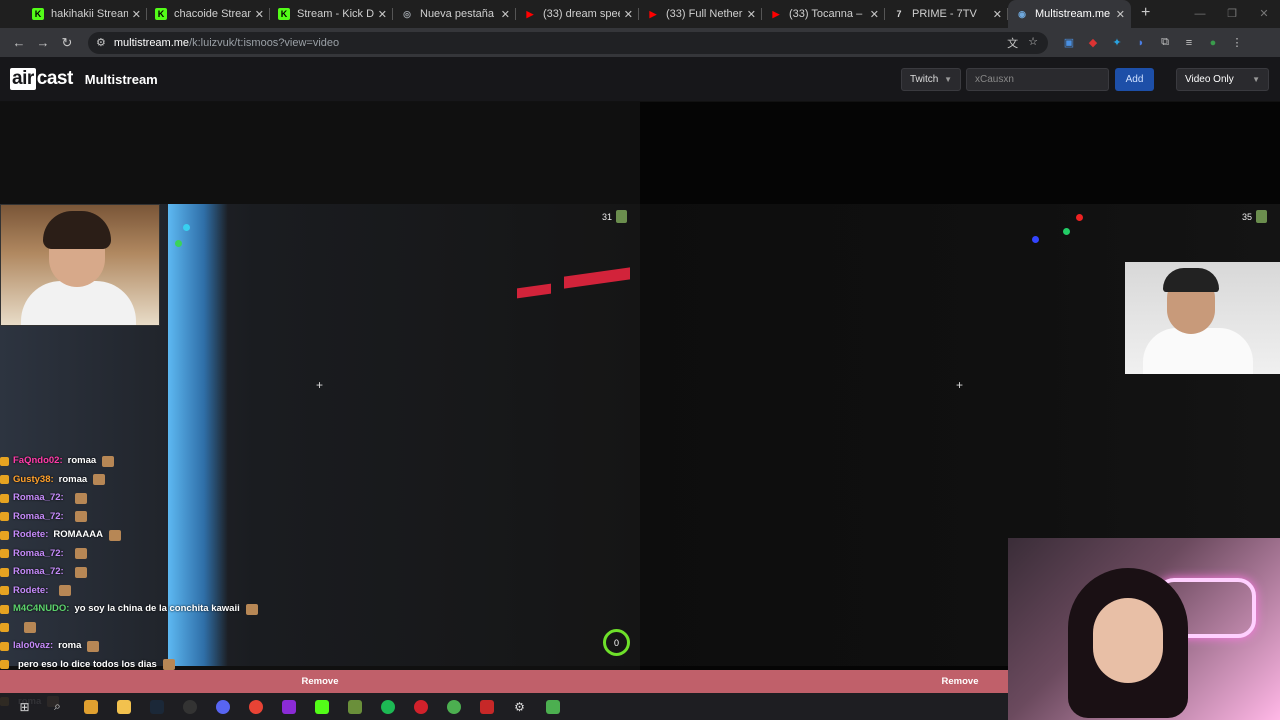 The image size is (1280, 720). What do you see at coordinates (1141, 43) in the screenshot?
I see `extension-icon: ◗` at bounding box center [1141, 43].